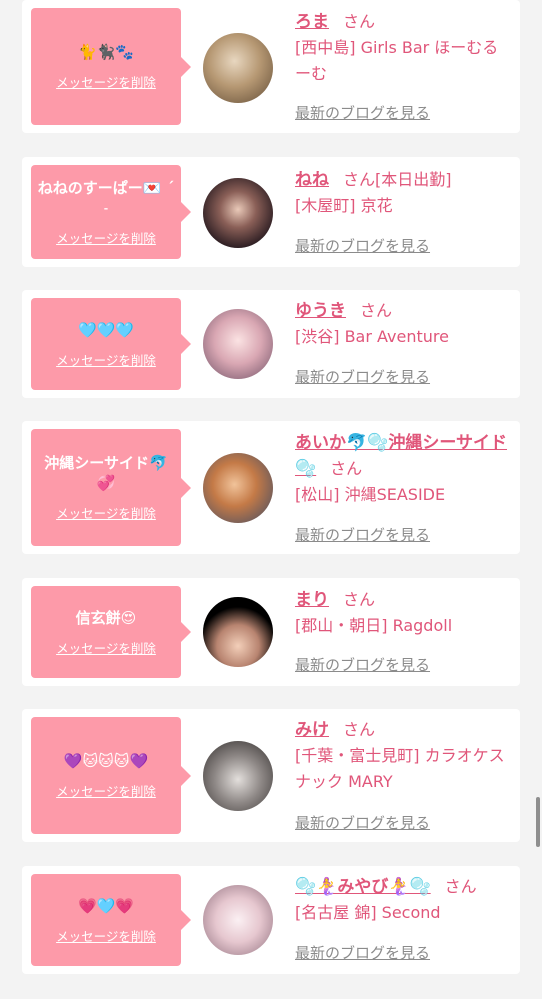  Describe the element at coordinates (413, 179) in the screenshot. I see `name-suffix: [本日出勤]` at that location.